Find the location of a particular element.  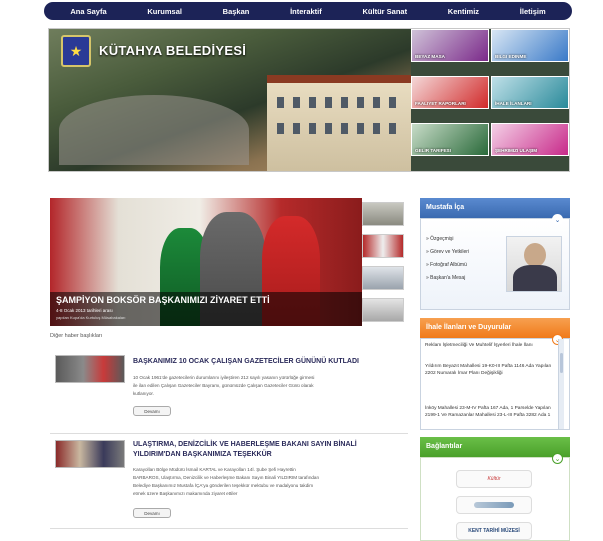

mayor-link-label: Görev ve Yetkileri is located at coordinates (450, 252).